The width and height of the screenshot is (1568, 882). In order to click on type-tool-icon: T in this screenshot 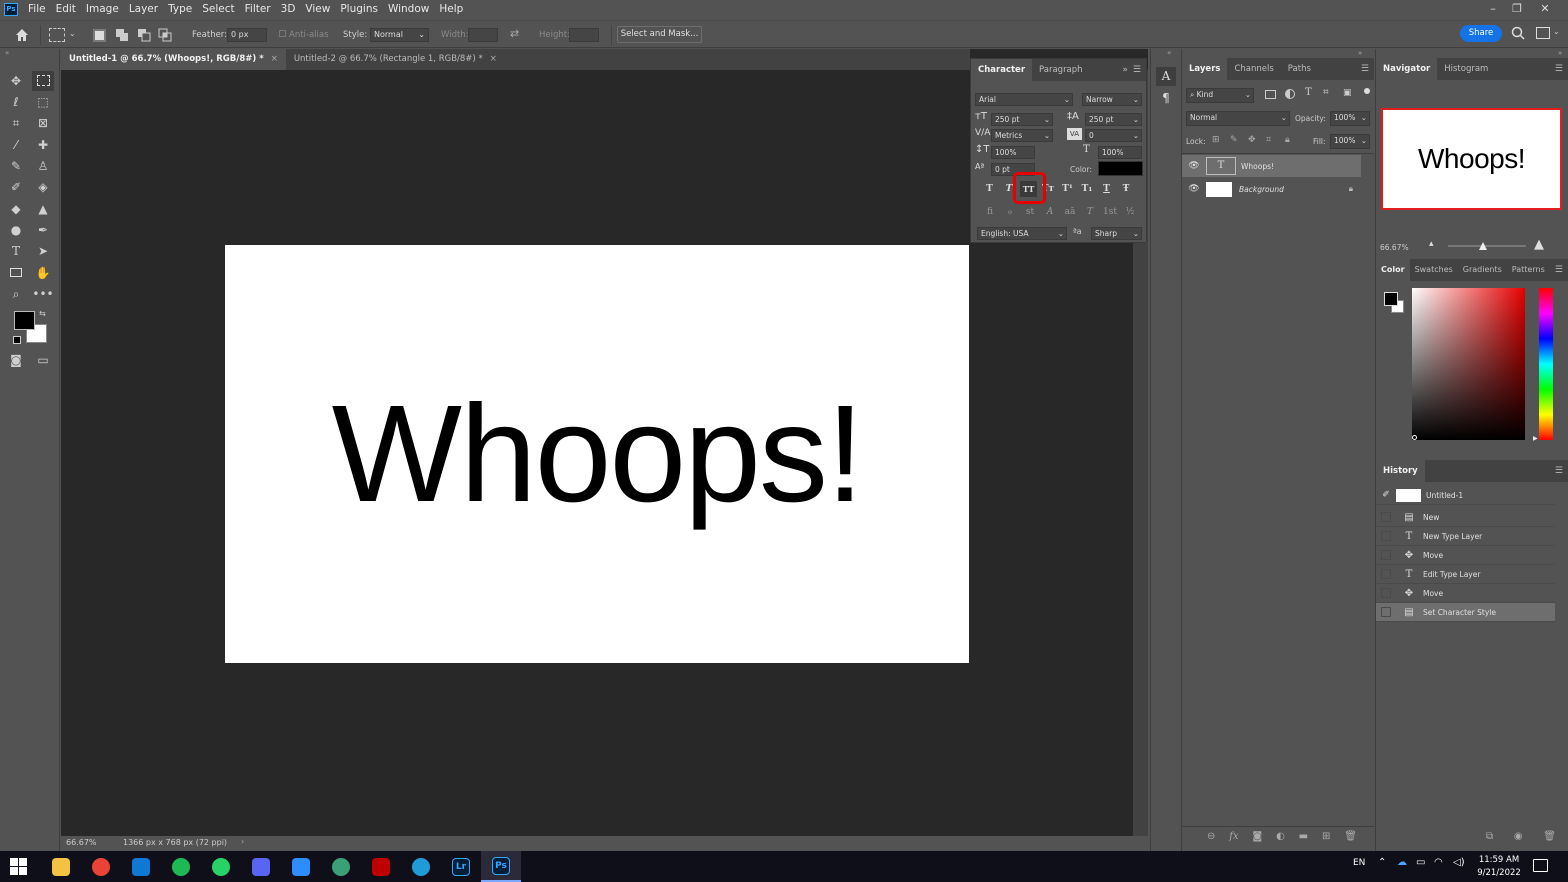, I will do `click(16, 251)`.